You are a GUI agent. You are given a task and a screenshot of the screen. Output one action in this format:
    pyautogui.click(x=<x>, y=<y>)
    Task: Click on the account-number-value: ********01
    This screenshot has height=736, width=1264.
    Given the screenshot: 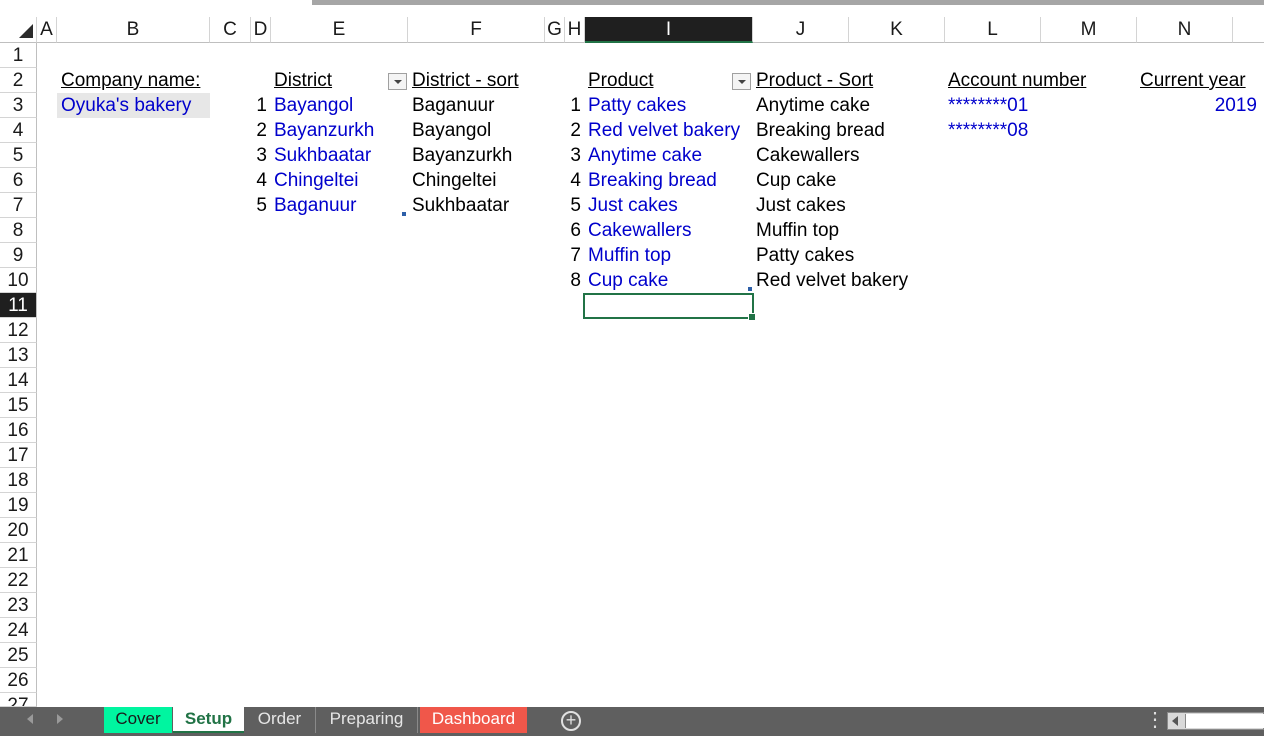 What is the action you would take?
    pyautogui.click(x=988, y=105)
    